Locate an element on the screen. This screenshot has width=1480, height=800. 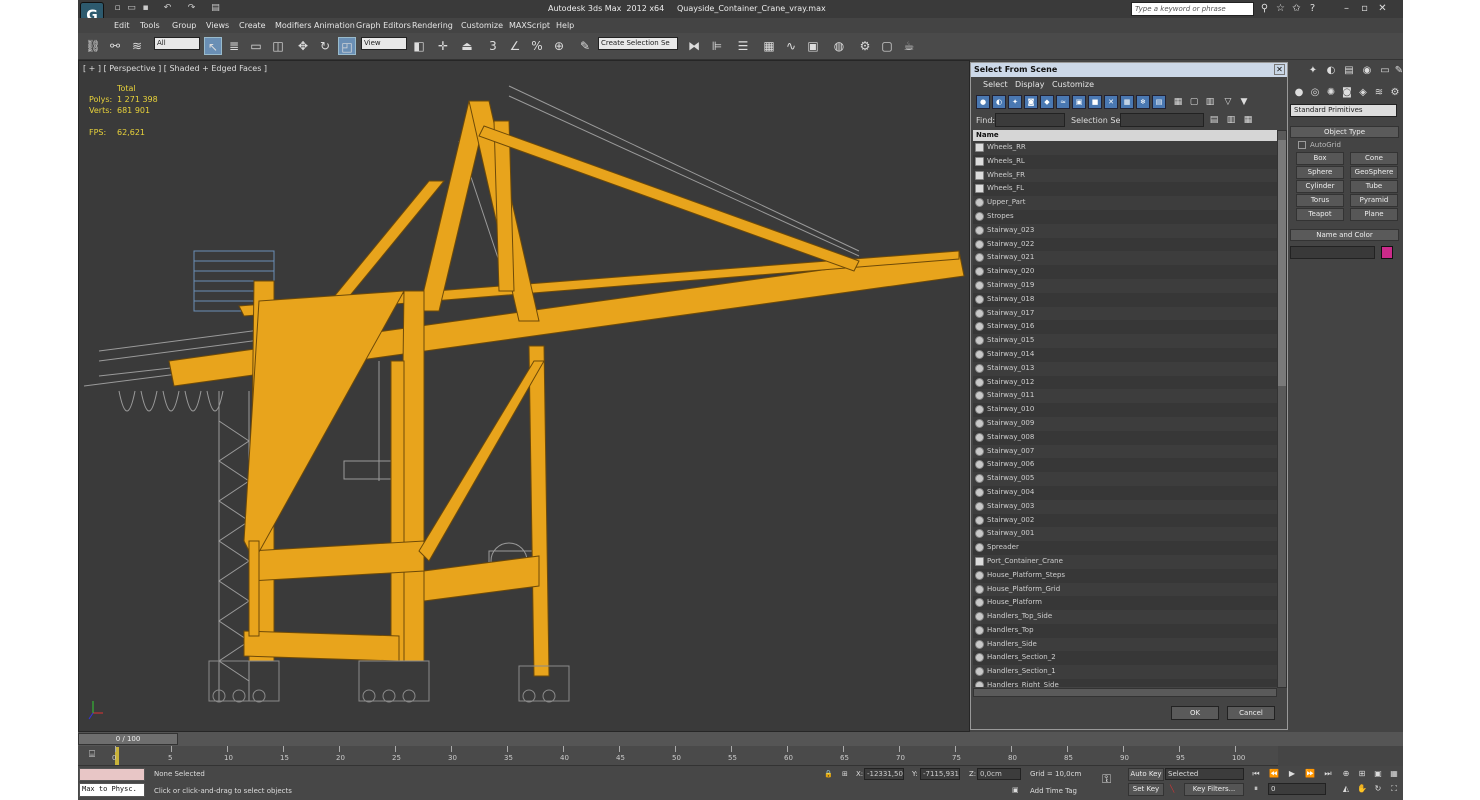
list-item: House_Platform_Grid is located at coordinates (1125, 590).